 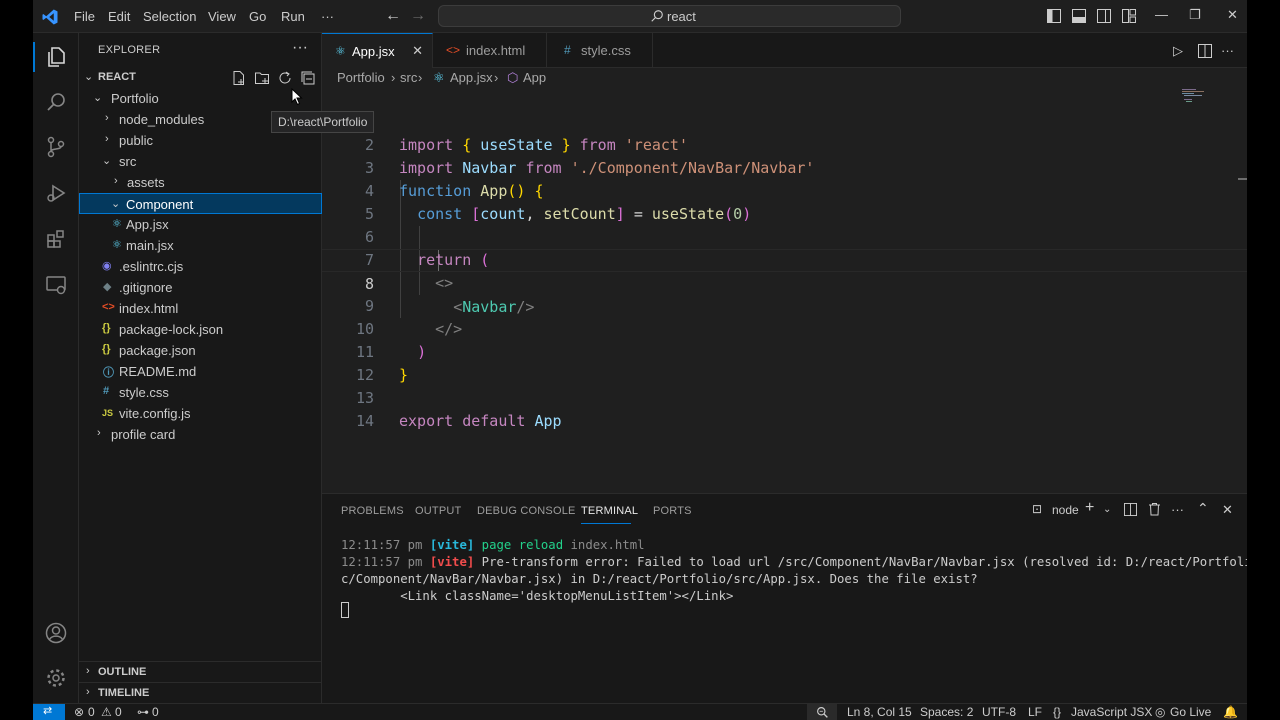 What do you see at coordinates (308, 78) in the screenshot?
I see `collapse-all-icon` at bounding box center [308, 78].